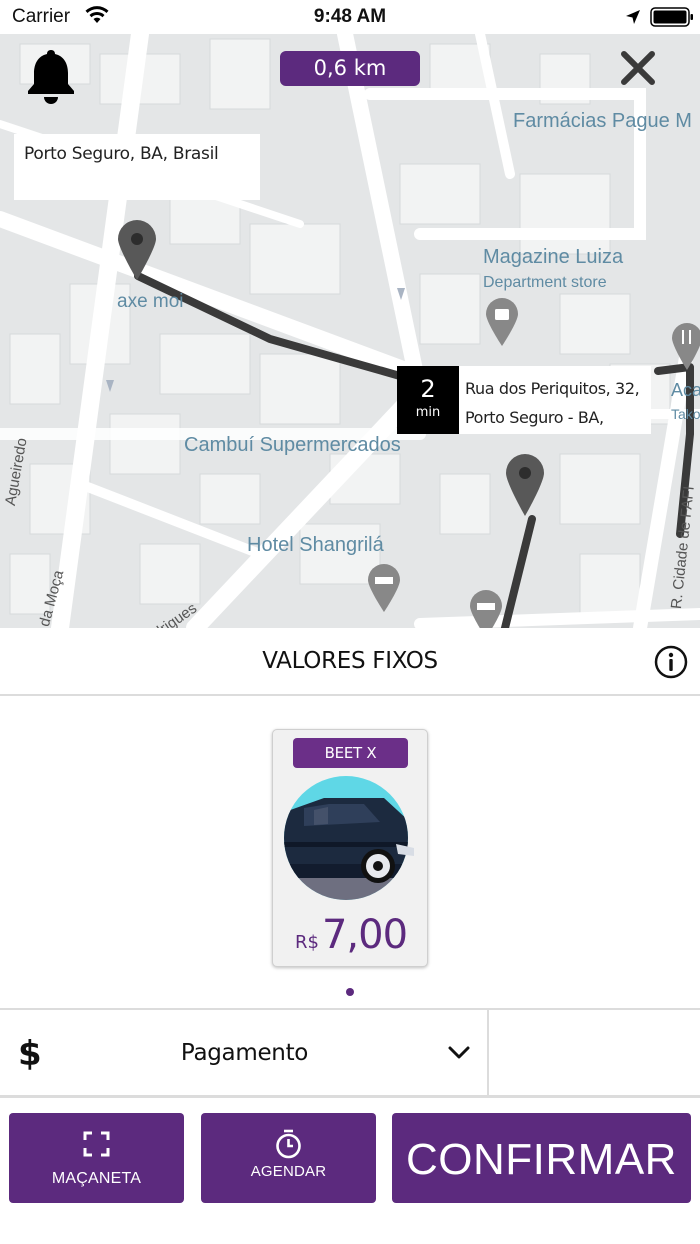  Describe the element at coordinates (350, 992) in the screenshot. I see `carousel-page-dot` at that location.